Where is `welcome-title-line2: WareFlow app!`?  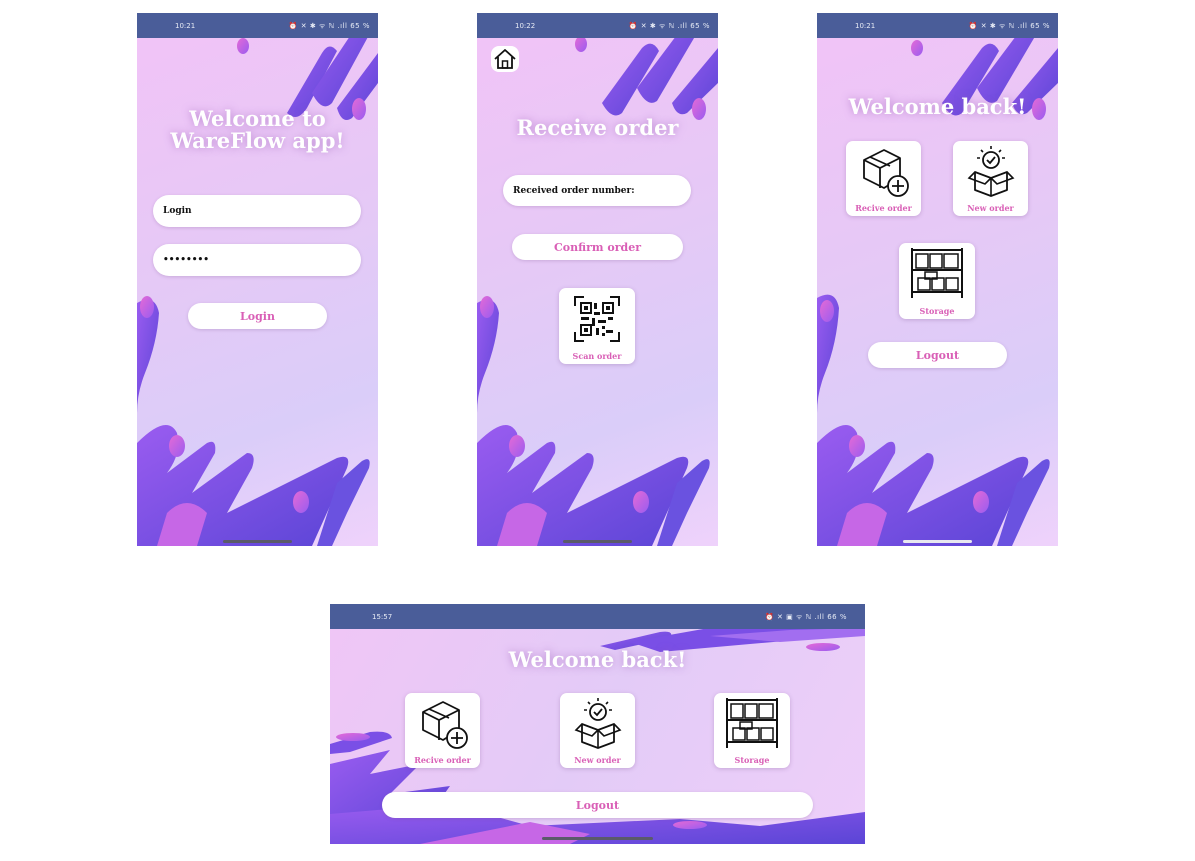 welcome-title-line2: WareFlow app! is located at coordinates (257, 141).